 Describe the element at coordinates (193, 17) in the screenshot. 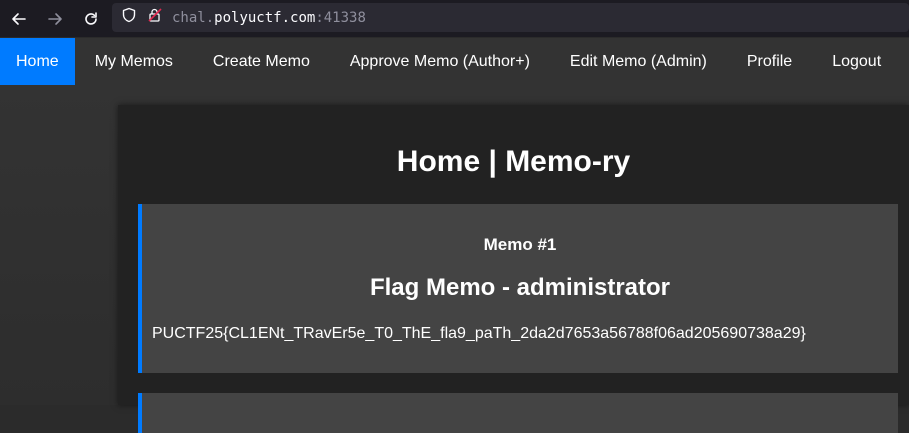

I see `url-prefix: chal.` at that location.